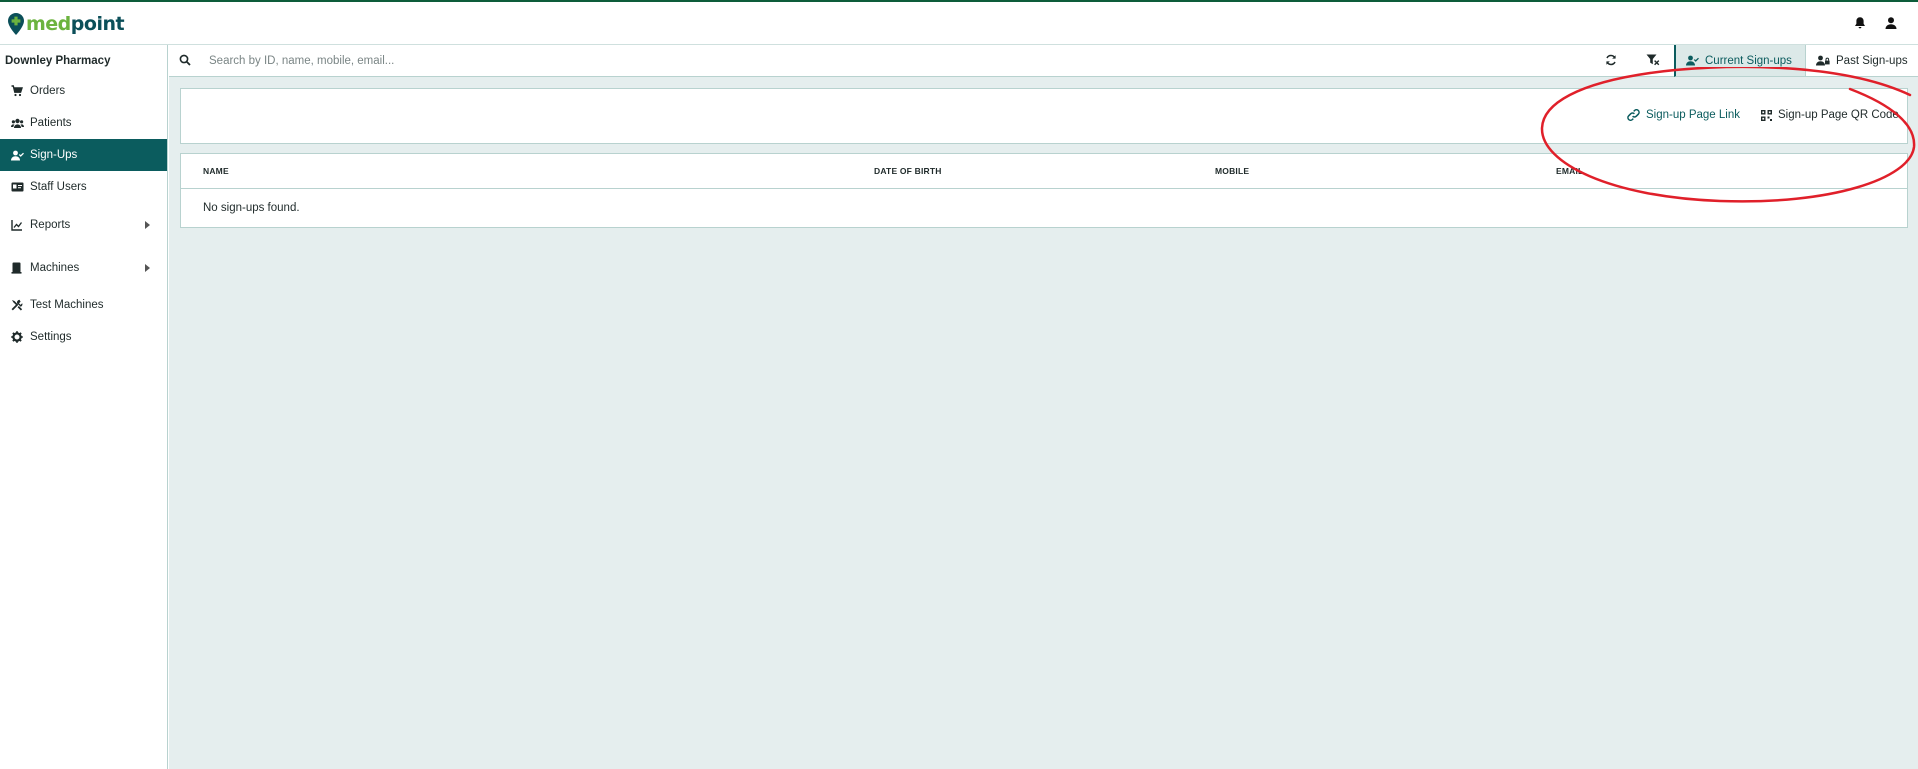 This screenshot has height=769, width=1918. What do you see at coordinates (1748, 60) in the screenshot?
I see `tab-label: Current Sign-ups` at bounding box center [1748, 60].